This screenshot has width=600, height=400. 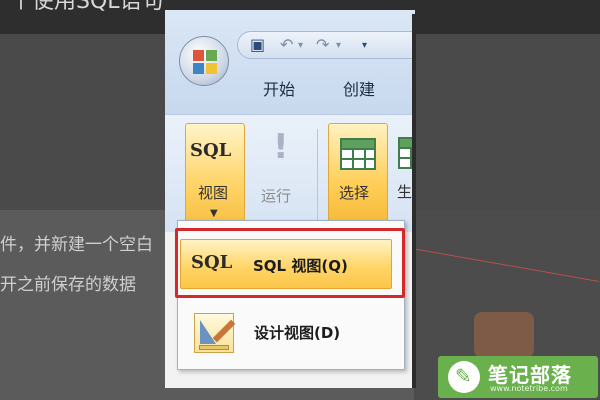 I want to click on run-button: ! 运行, so click(x=281, y=177).